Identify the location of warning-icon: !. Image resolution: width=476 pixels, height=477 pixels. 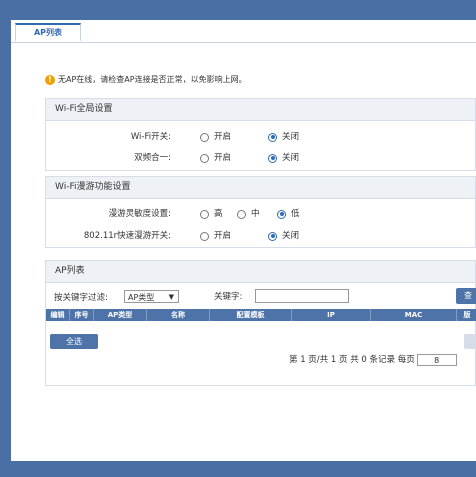
(50, 79).